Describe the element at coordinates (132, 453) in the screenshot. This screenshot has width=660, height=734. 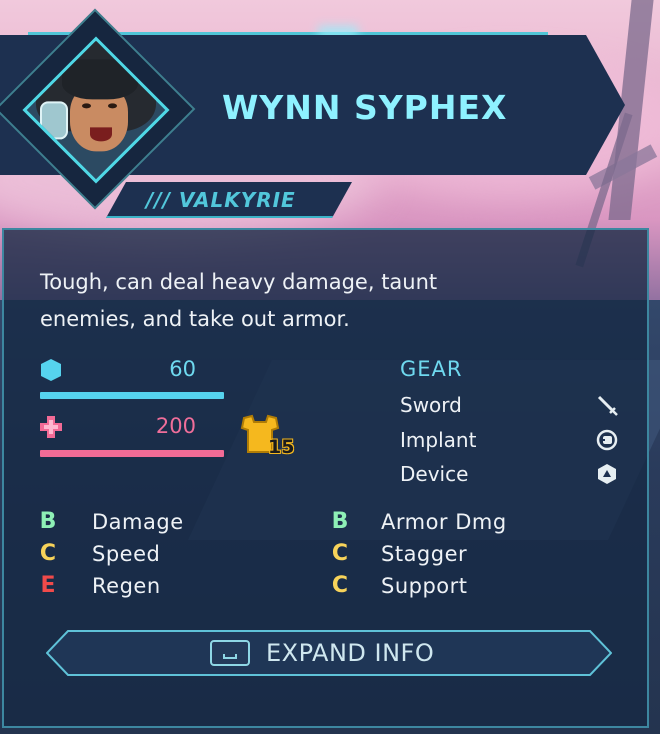
I see `health-bar` at that location.